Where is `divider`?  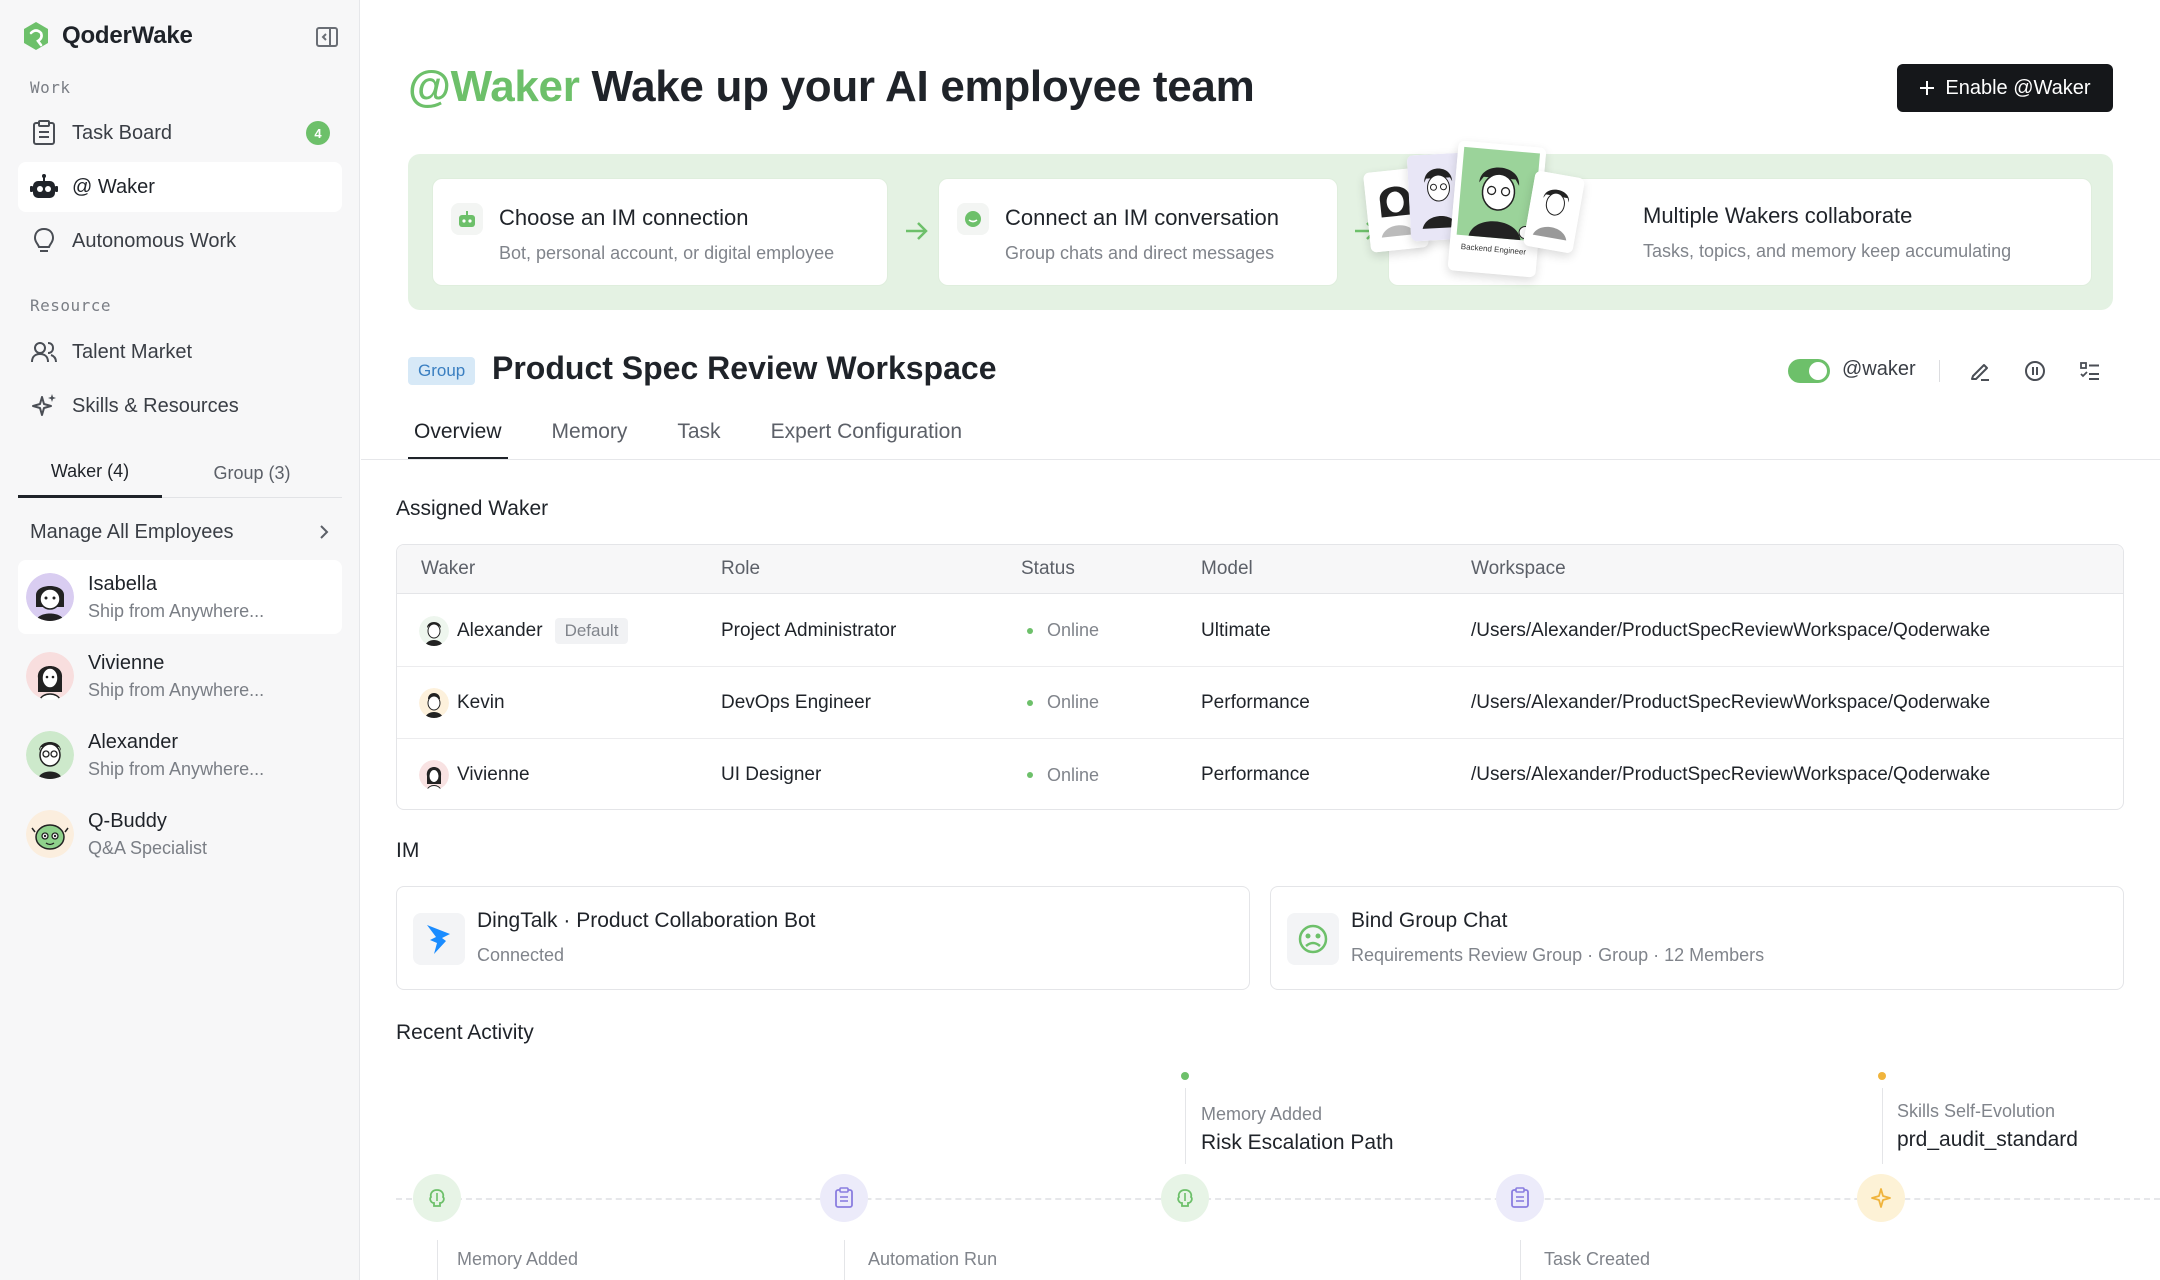
divider is located at coordinates (1939, 371).